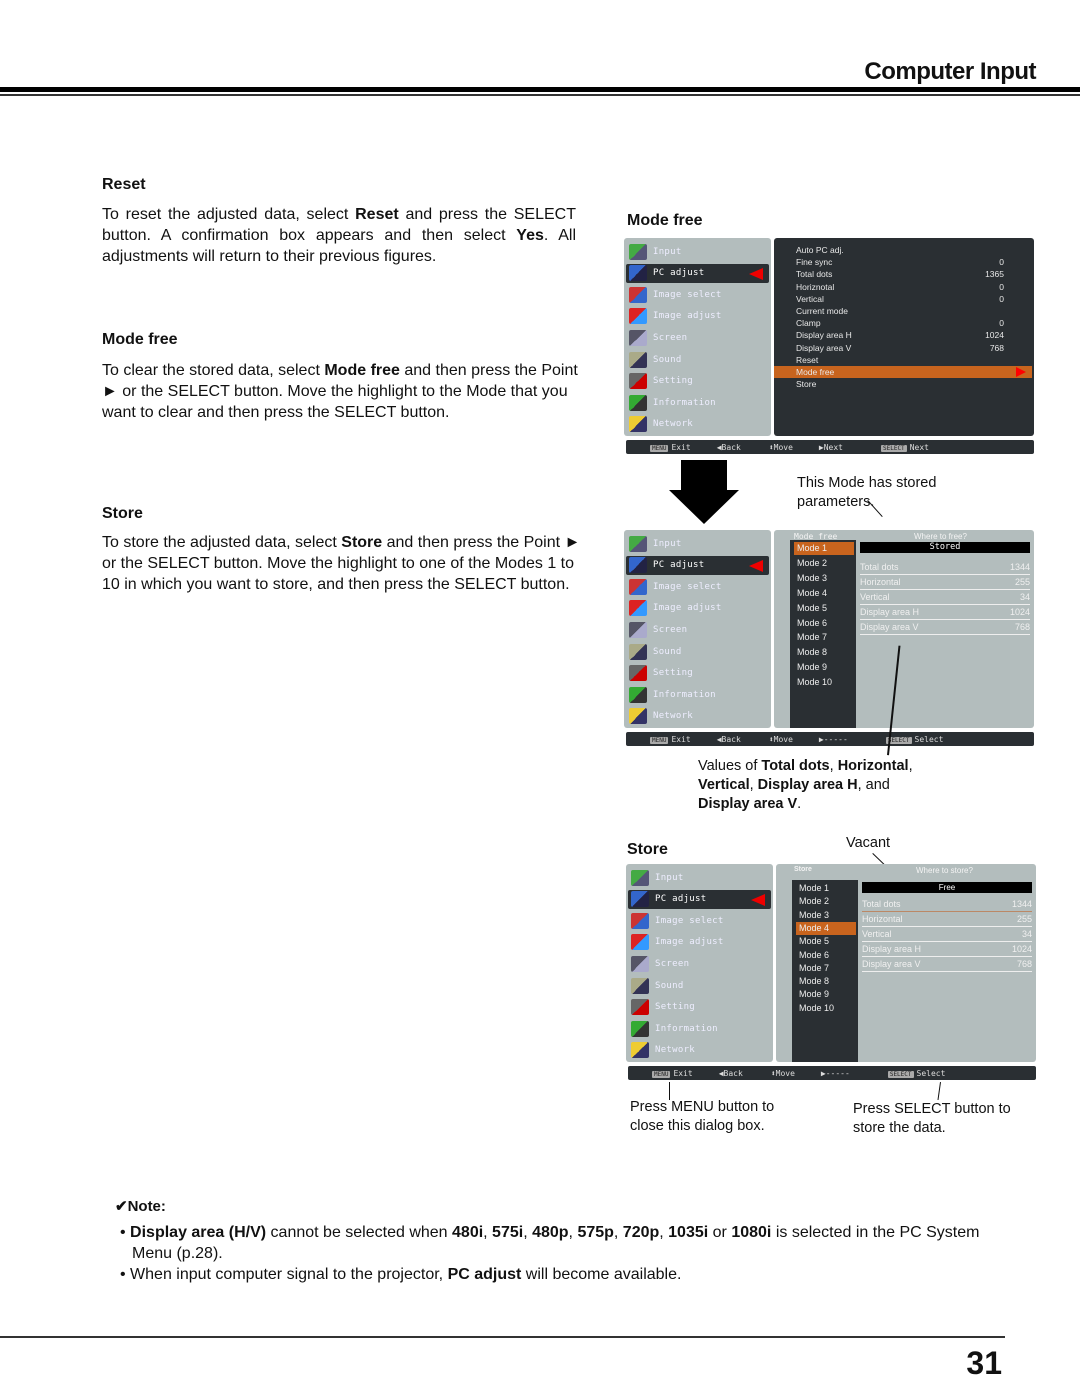 The height and width of the screenshot is (1397, 1080). Describe the element at coordinates (638, 629) in the screenshot. I see `screen-icon` at that location.